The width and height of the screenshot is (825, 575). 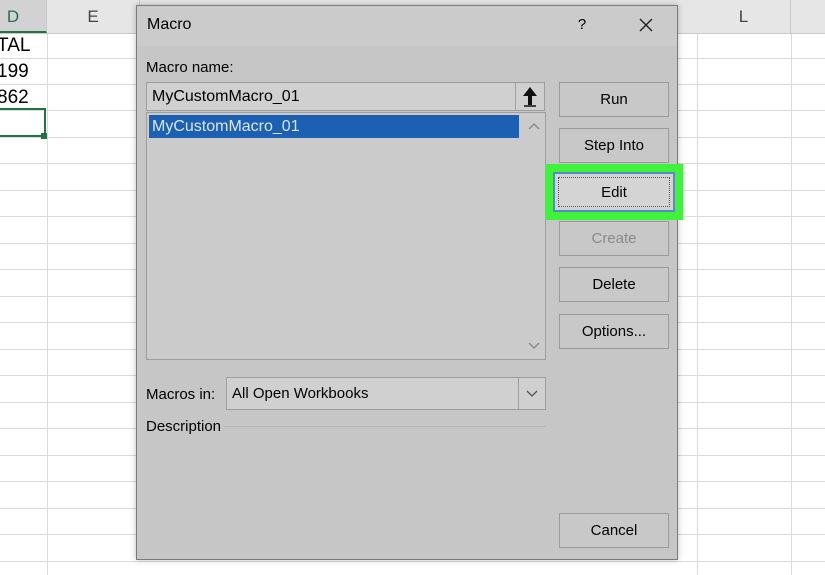 What do you see at coordinates (190, 67) in the screenshot?
I see `macro-name-label: Macro name:` at bounding box center [190, 67].